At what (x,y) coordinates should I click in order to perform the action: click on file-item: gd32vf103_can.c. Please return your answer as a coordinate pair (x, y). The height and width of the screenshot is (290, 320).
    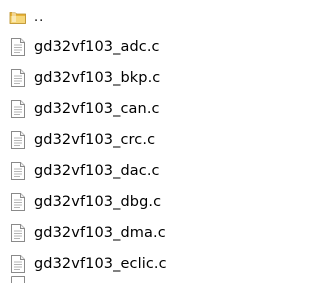
    Looking at the image, I should click on (131, 109).